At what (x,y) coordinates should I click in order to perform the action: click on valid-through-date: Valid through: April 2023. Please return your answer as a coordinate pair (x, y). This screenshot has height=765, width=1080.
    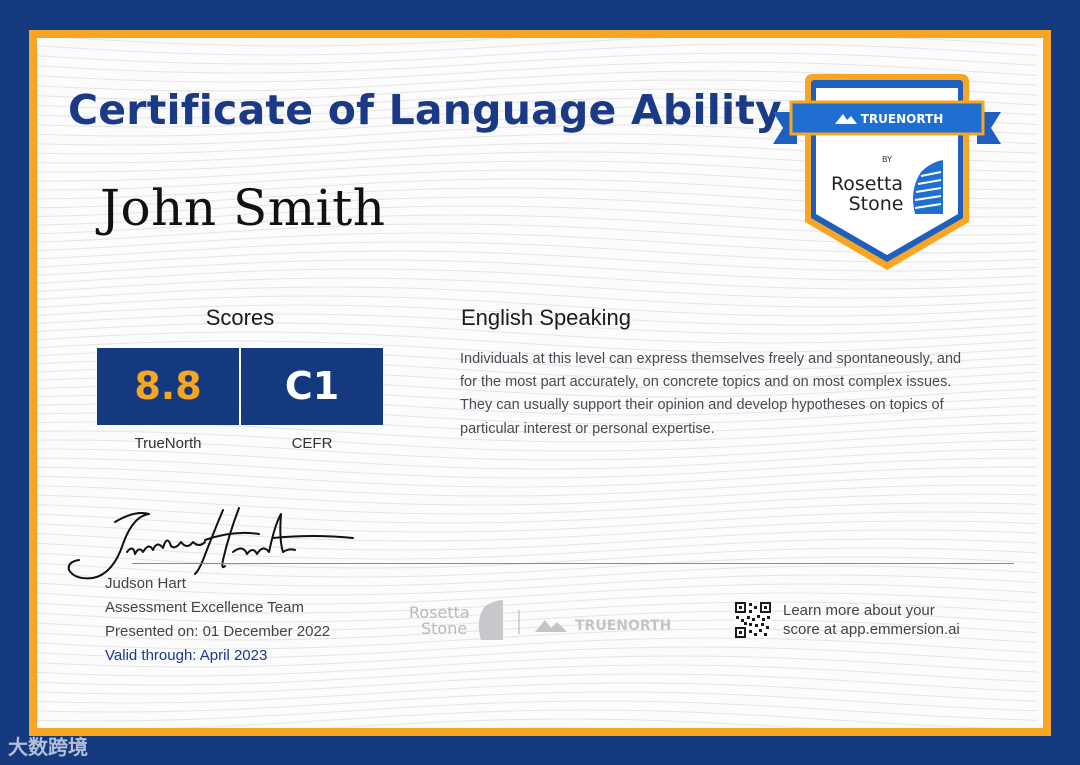
    Looking at the image, I should click on (186, 655).